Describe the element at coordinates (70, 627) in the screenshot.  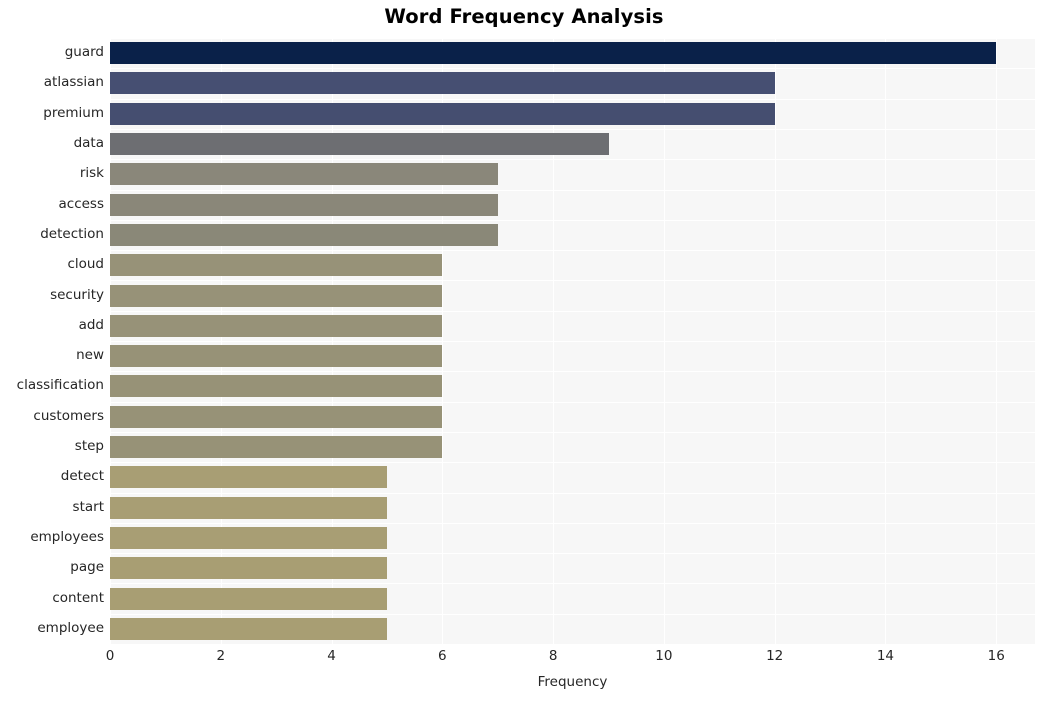
I see `y-tick-label: employee` at that location.